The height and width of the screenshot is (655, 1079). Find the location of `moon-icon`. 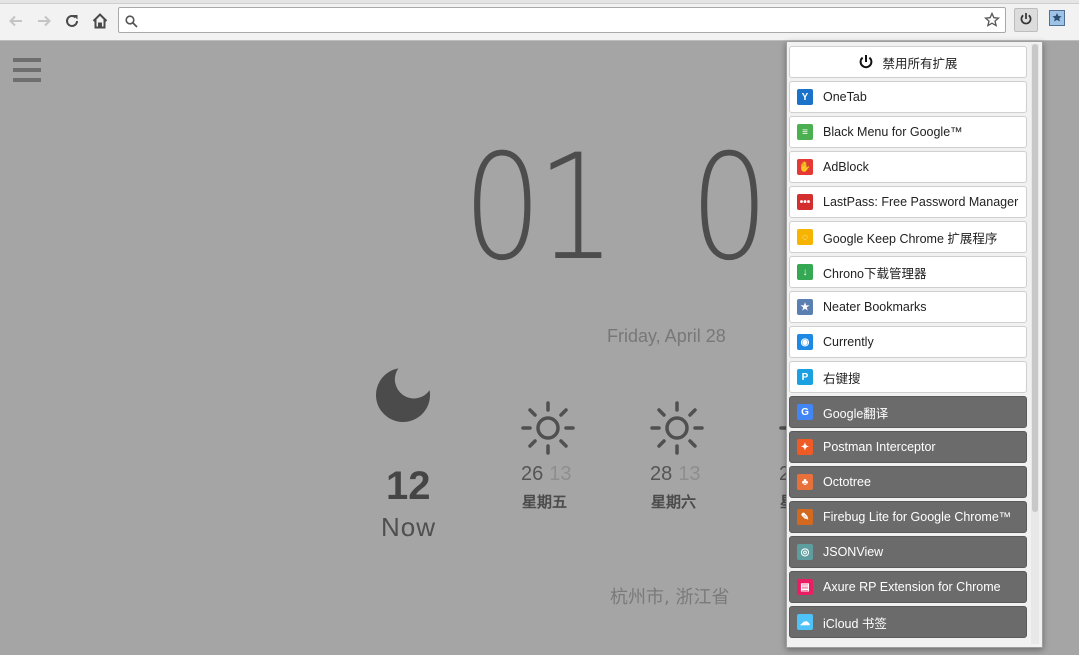

moon-icon is located at coordinates (403, 397).